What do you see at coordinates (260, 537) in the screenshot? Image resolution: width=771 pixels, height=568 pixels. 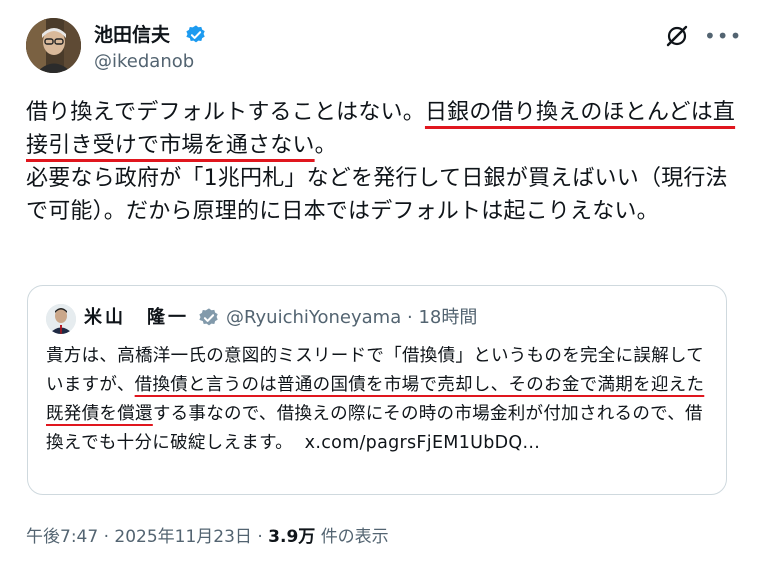 I see `footer-sep-2: ·` at bounding box center [260, 537].